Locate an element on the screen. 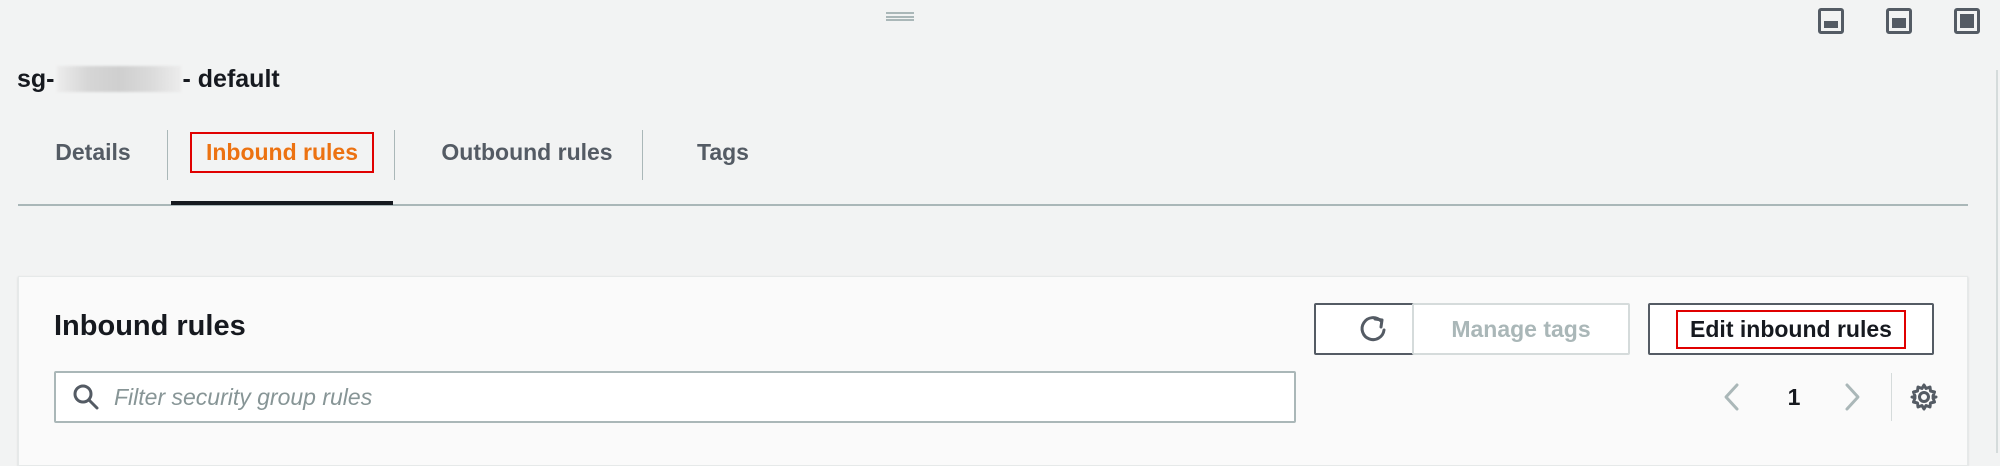 The height and width of the screenshot is (466, 2000). panel-full-icon is located at coordinates (1967, 21).